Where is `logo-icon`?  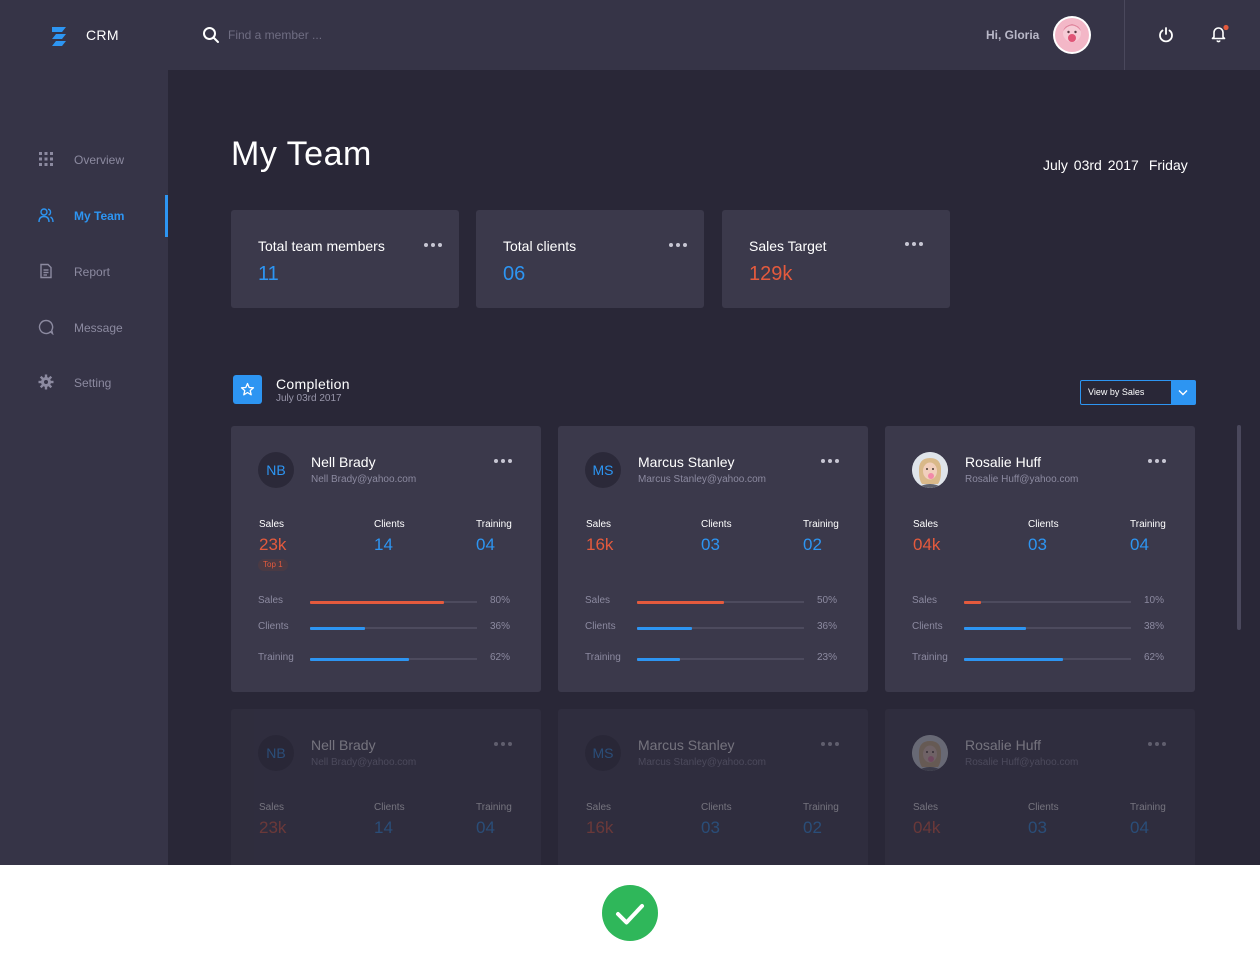
logo-icon is located at coordinates (59, 36).